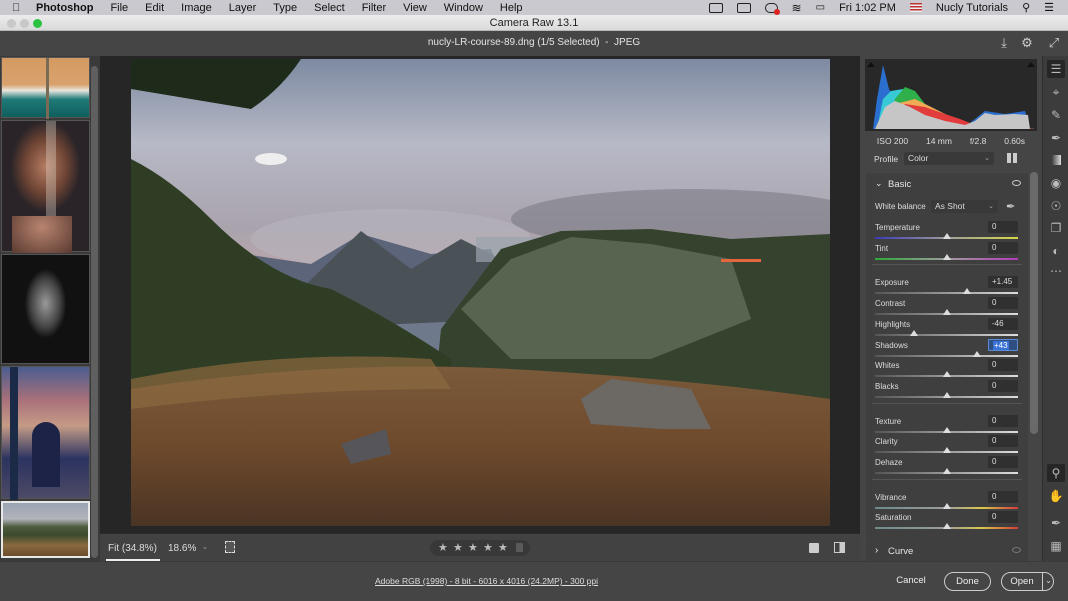  What do you see at coordinates (1003, 385) in the screenshot?
I see `blacks-value-input: 0` at bounding box center [1003, 385].